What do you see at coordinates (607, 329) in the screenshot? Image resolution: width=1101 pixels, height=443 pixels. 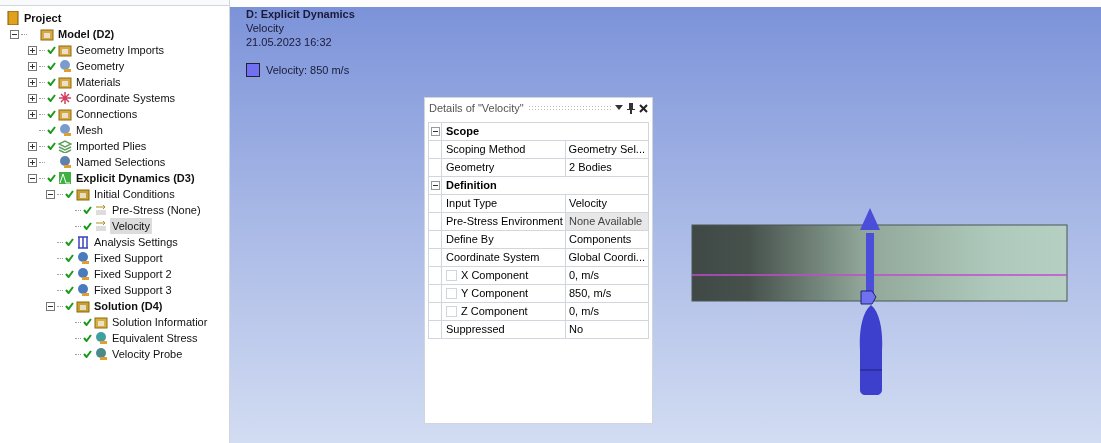 I see `property-value: No` at bounding box center [607, 329].